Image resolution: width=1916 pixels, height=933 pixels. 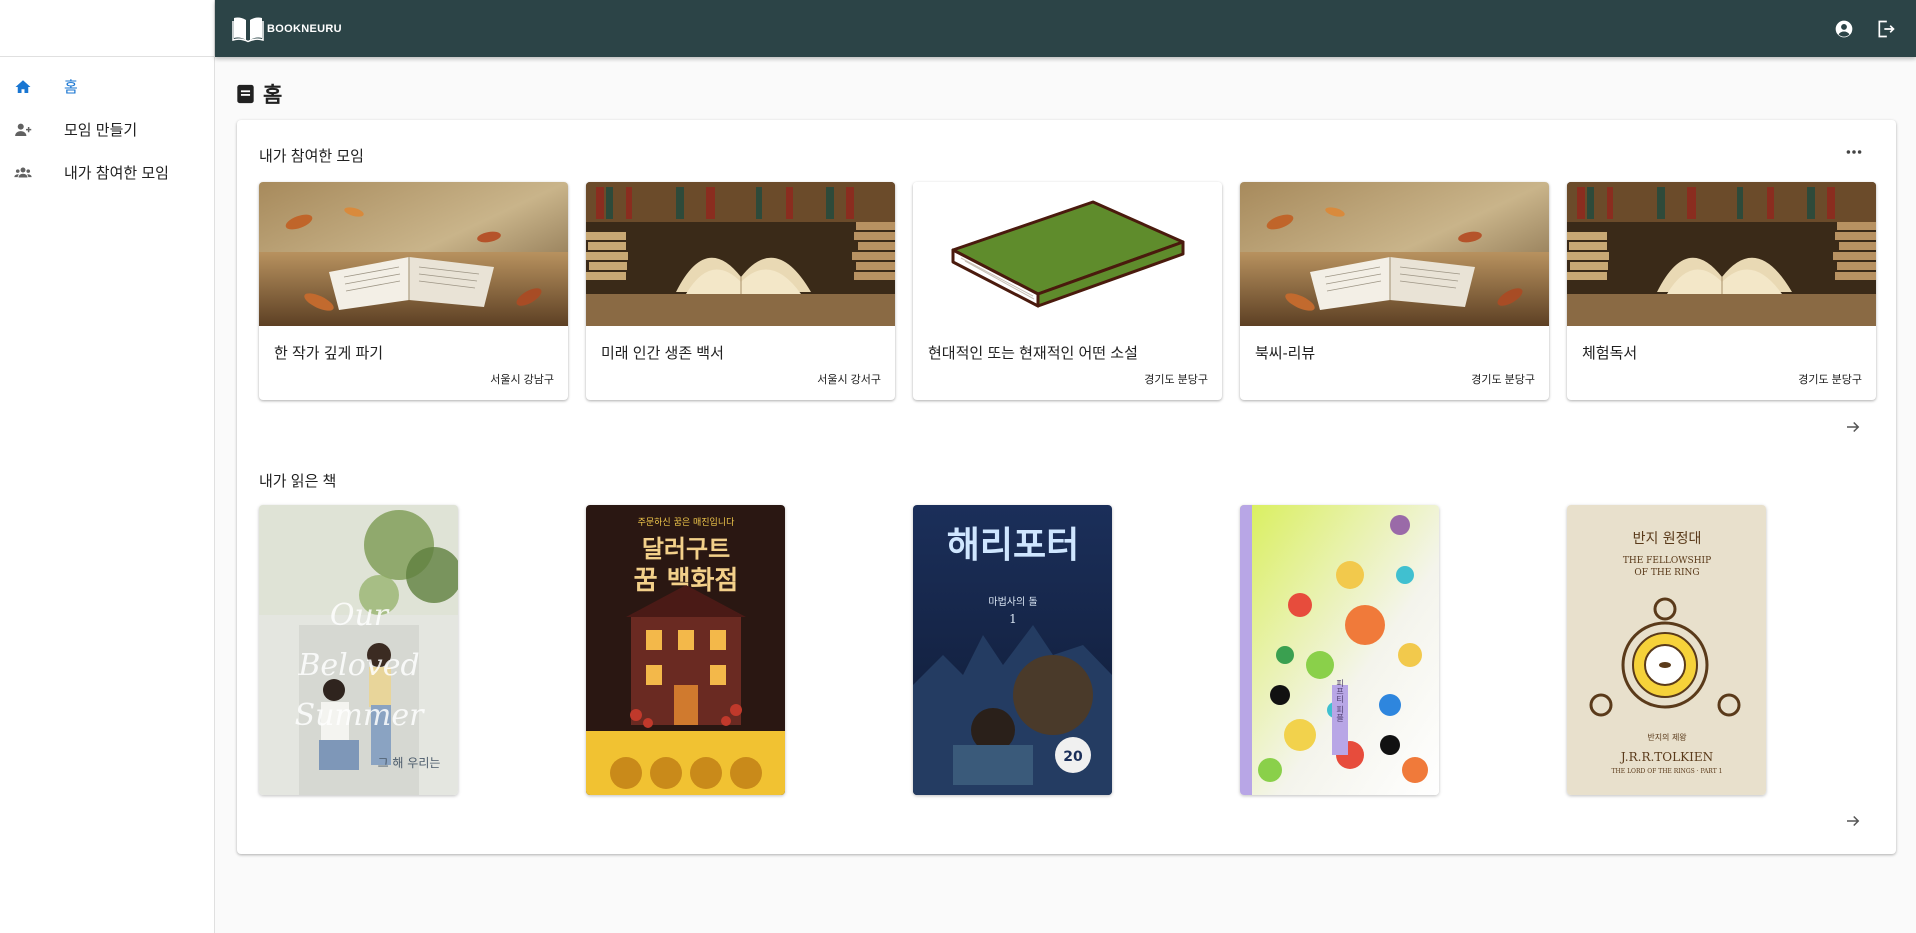 I want to click on sidebar-item-label: 모임 만들기, so click(x=101, y=130).